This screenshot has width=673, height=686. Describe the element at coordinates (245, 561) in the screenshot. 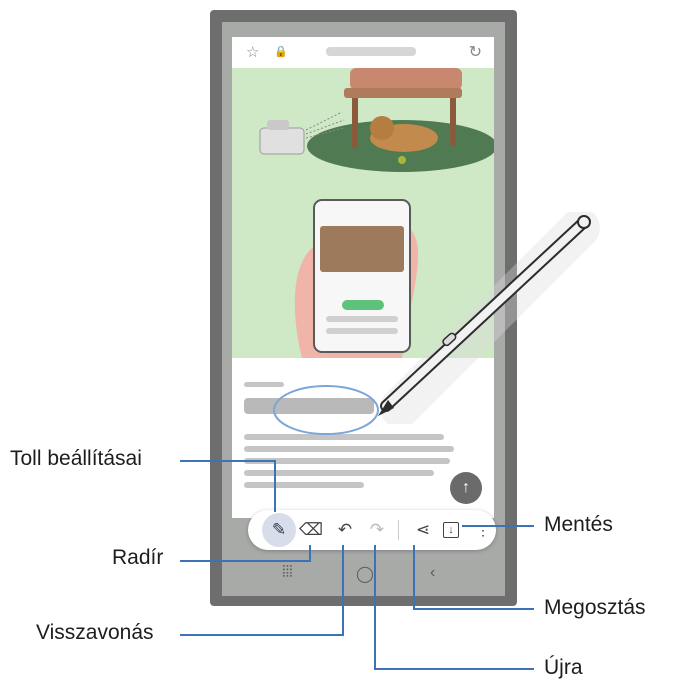

I see `leader-line-eraser` at that location.